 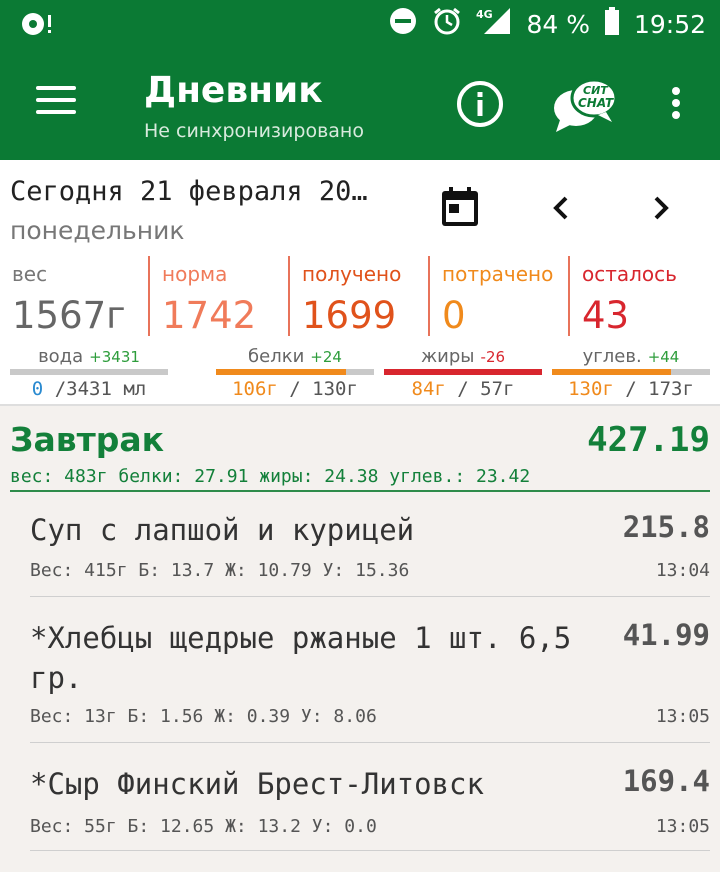 I want to click on macro-current: 0, so click(x=37, y=389).